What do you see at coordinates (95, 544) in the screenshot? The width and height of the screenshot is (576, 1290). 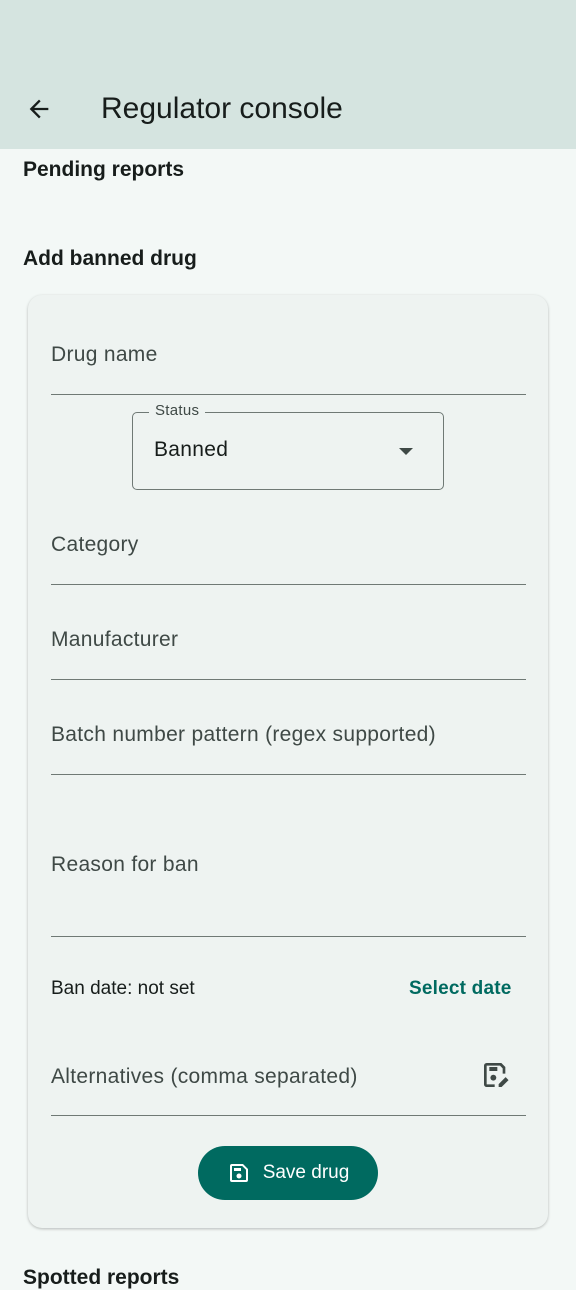 I see `category-label: Category` at bounding box center [95, 544].